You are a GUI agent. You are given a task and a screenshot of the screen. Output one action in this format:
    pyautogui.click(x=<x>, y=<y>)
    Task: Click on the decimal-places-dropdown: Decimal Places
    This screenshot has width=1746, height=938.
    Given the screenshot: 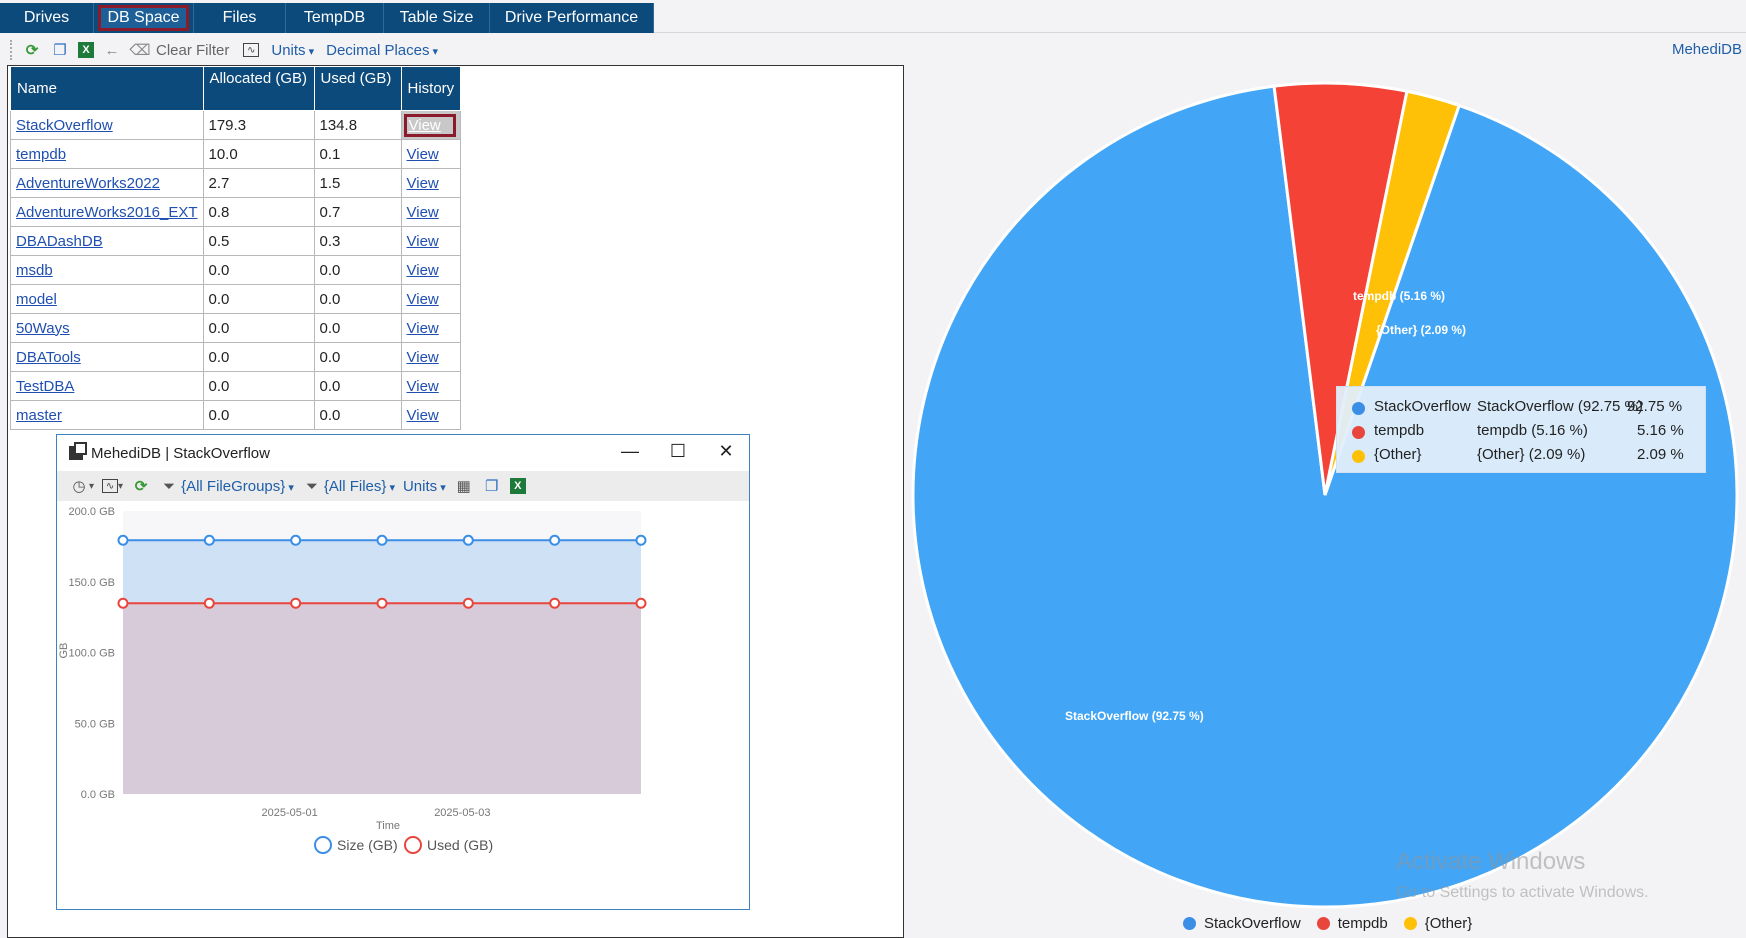 What is the action you would take?
    pyautogui.click(x=382, y=50)
    